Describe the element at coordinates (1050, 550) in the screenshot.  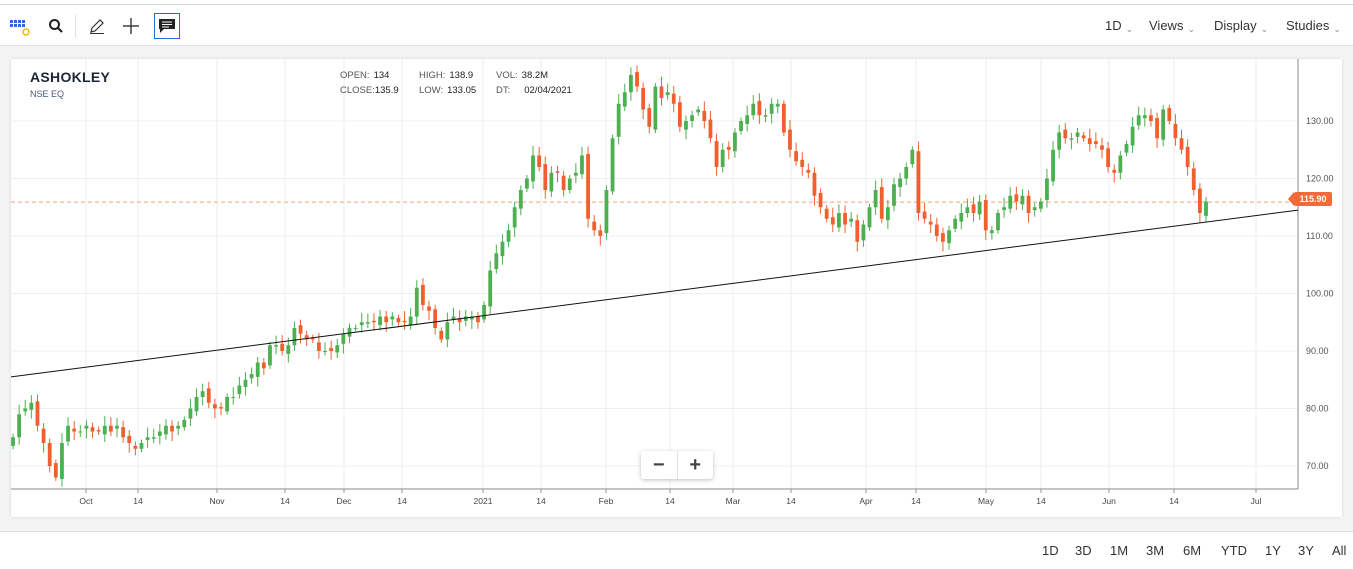
I see `range-1d: 1D` at that location.